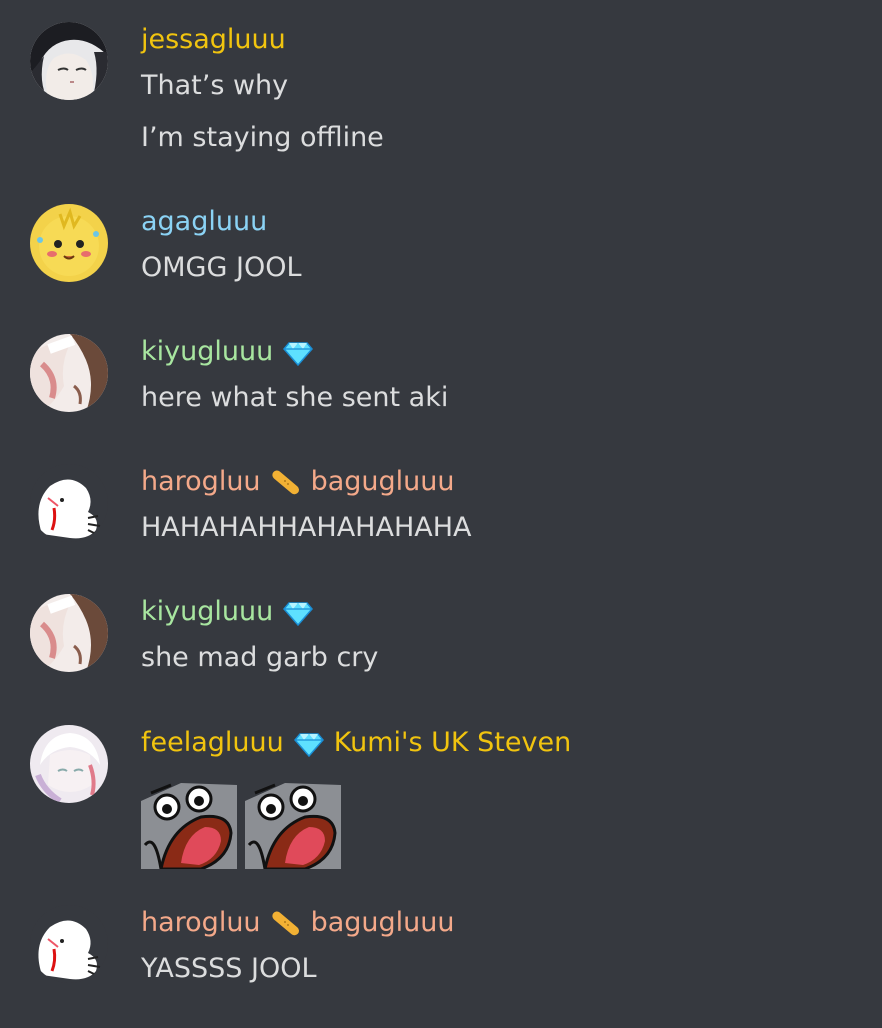 The image size is (882, 1028). I want to click on message-text: YASSSS JOOL, so click(229, 968).